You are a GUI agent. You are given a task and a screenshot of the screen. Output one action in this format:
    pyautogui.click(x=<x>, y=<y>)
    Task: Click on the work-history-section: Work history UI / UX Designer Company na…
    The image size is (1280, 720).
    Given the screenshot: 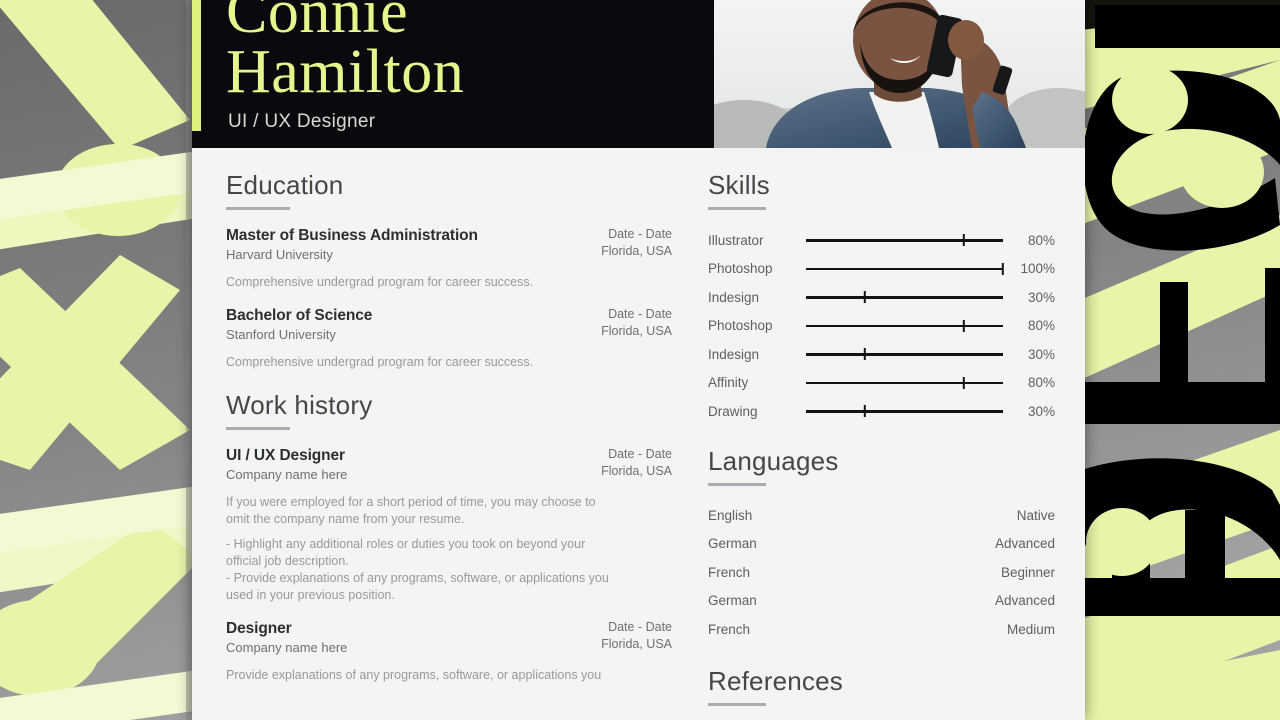 What is the action you would take?
    pyautogui.click(x=449, y=536)
    